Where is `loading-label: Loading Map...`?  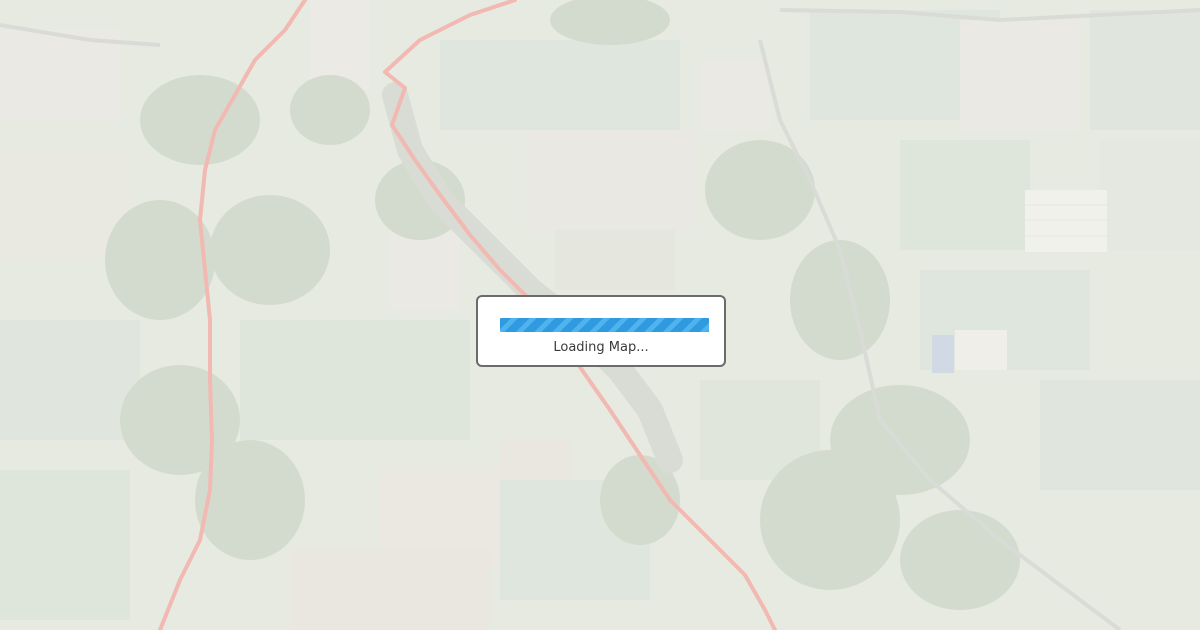 loading-label: Loading Map... is located at coordinates (601, 347).